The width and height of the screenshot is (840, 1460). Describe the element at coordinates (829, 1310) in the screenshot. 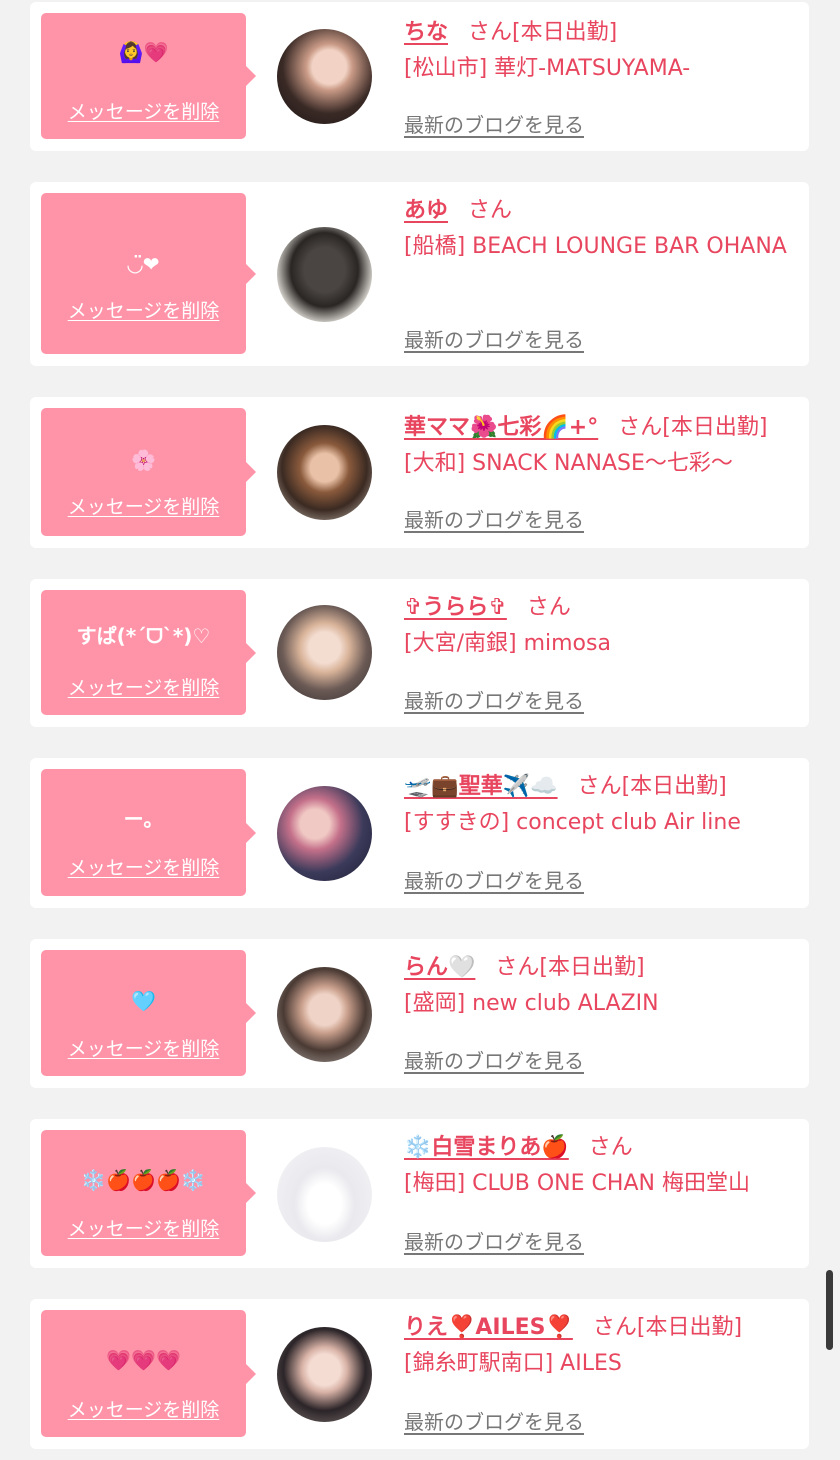

I see `scrollbar` at that location.